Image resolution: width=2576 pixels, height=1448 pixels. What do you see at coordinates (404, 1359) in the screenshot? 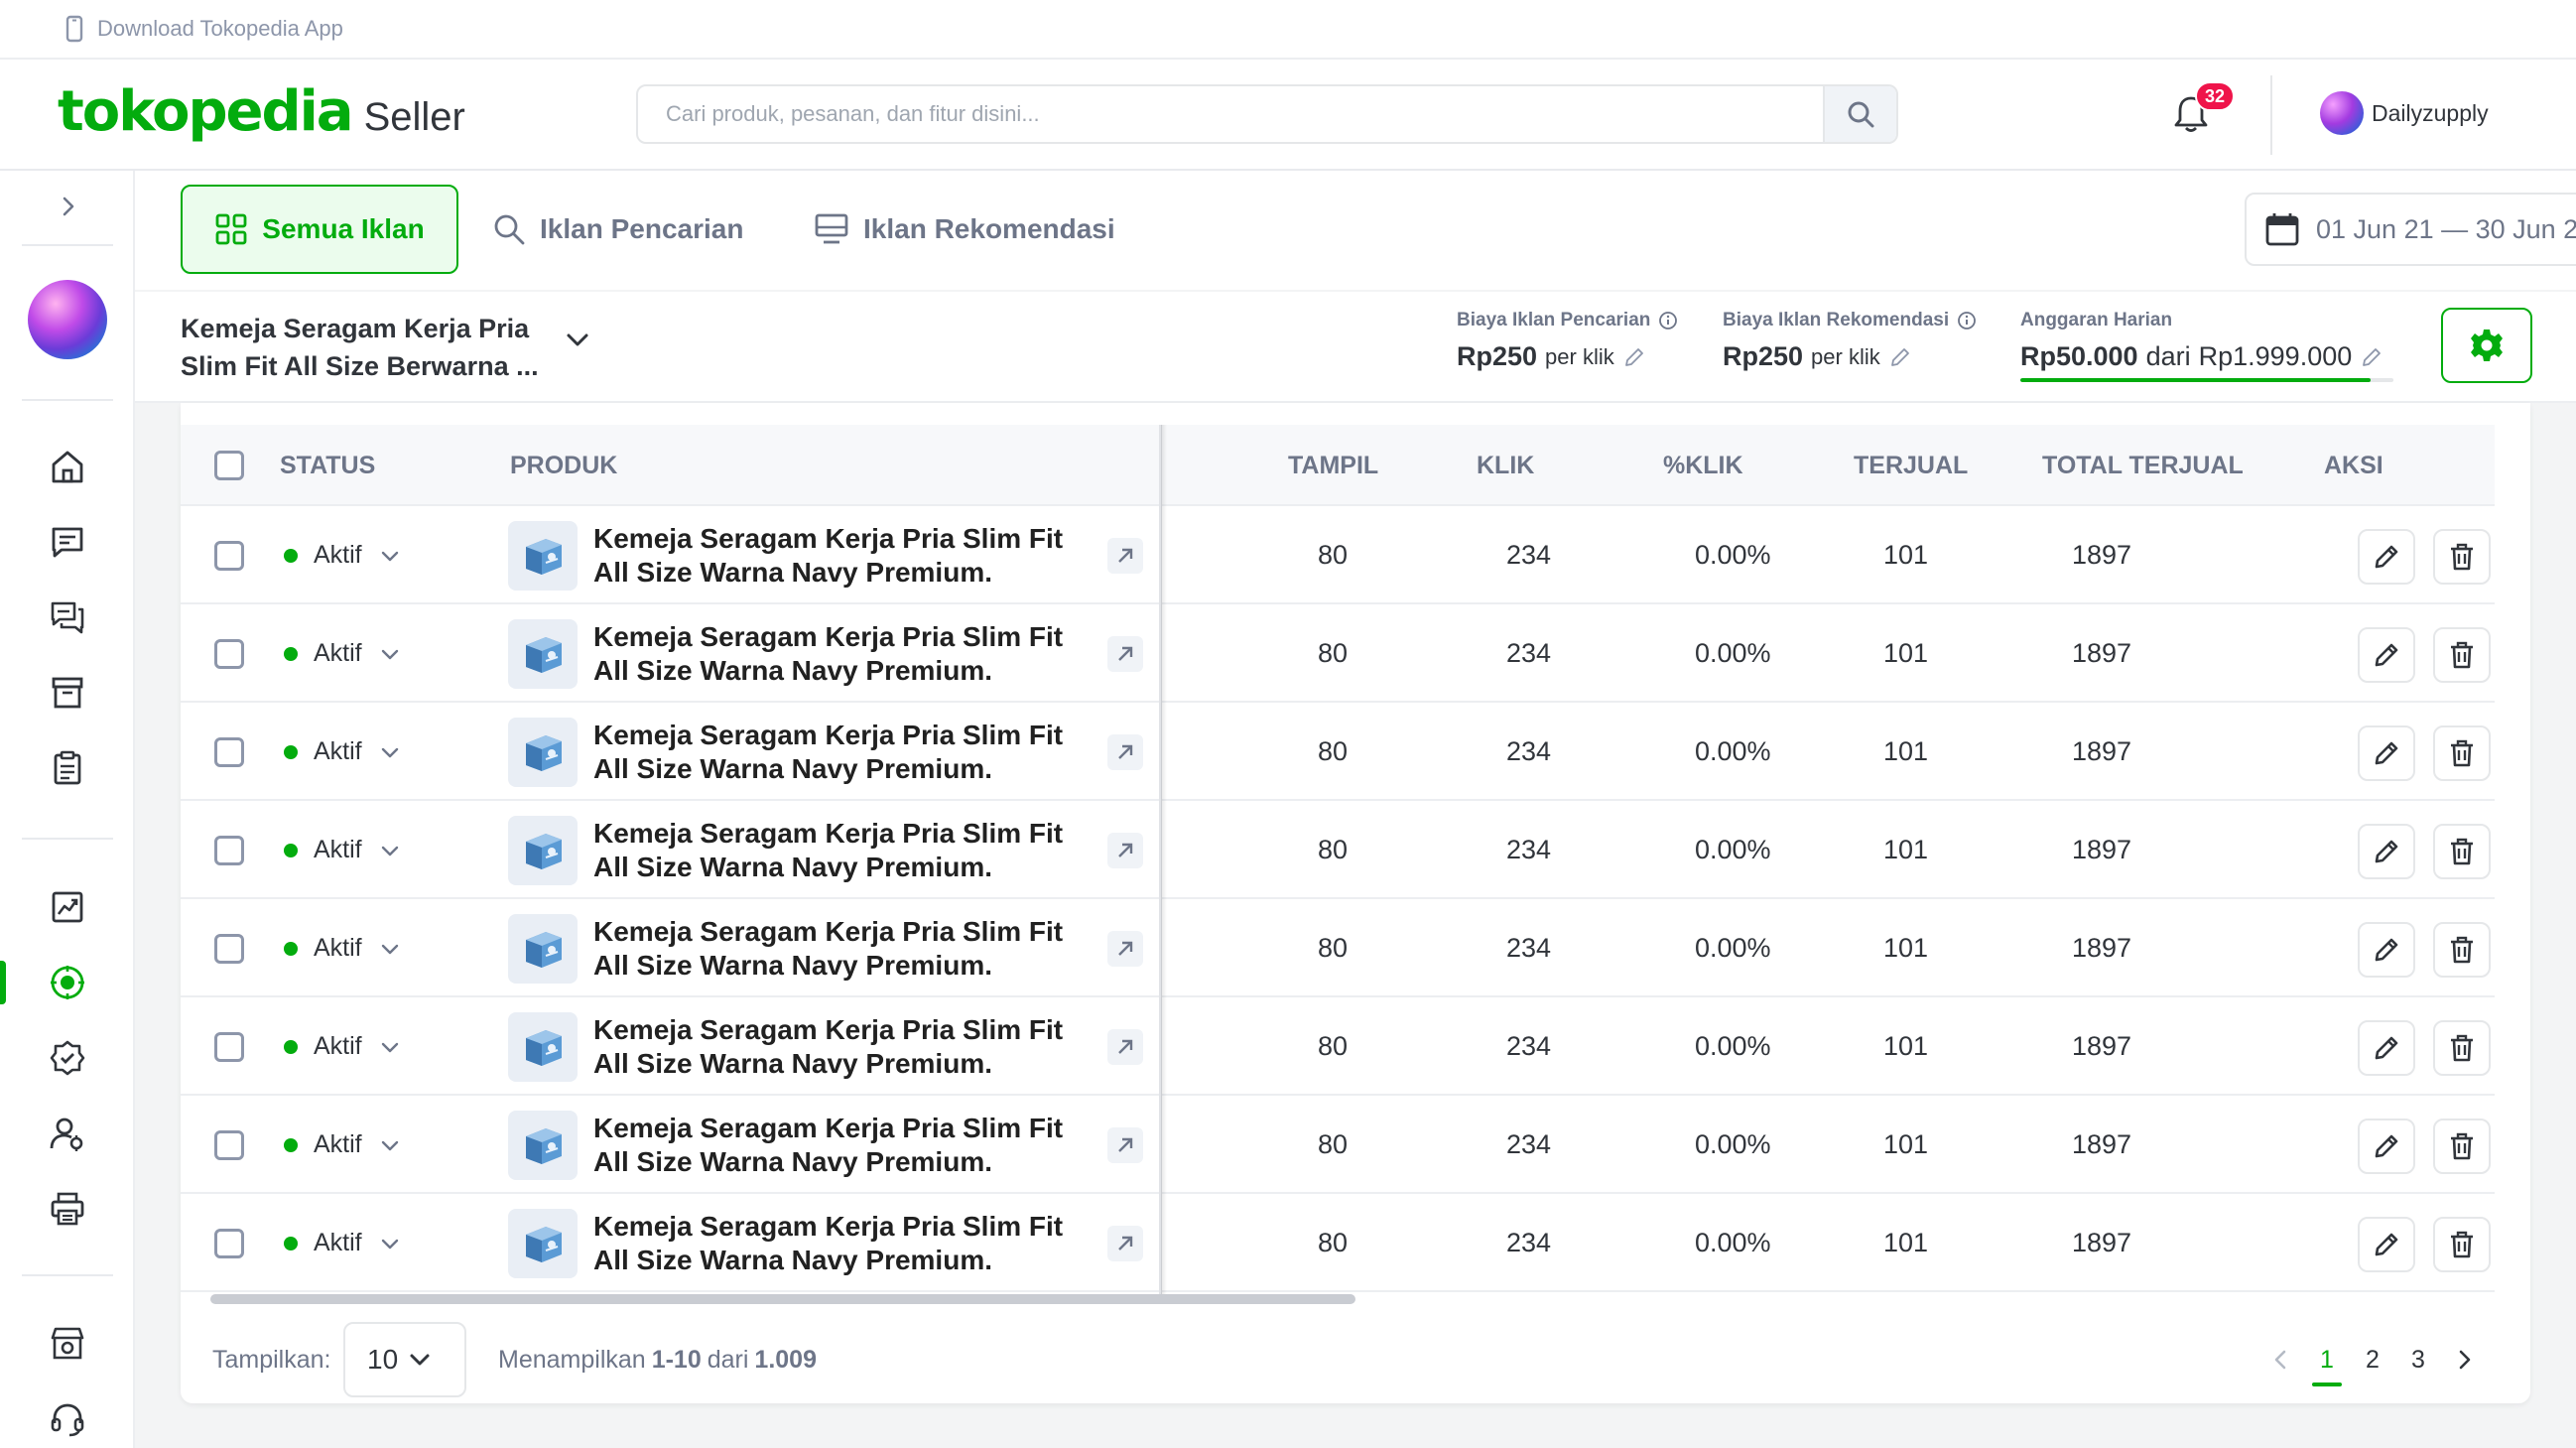
I see `page-size-select: 10` at bounding box center [404, 1359].